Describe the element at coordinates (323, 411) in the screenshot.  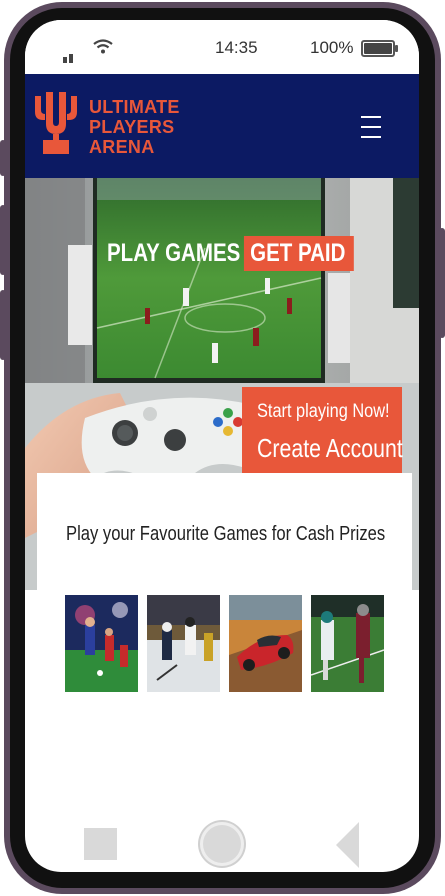
I see `cta-subtitle: Start playing Now!` at that location.